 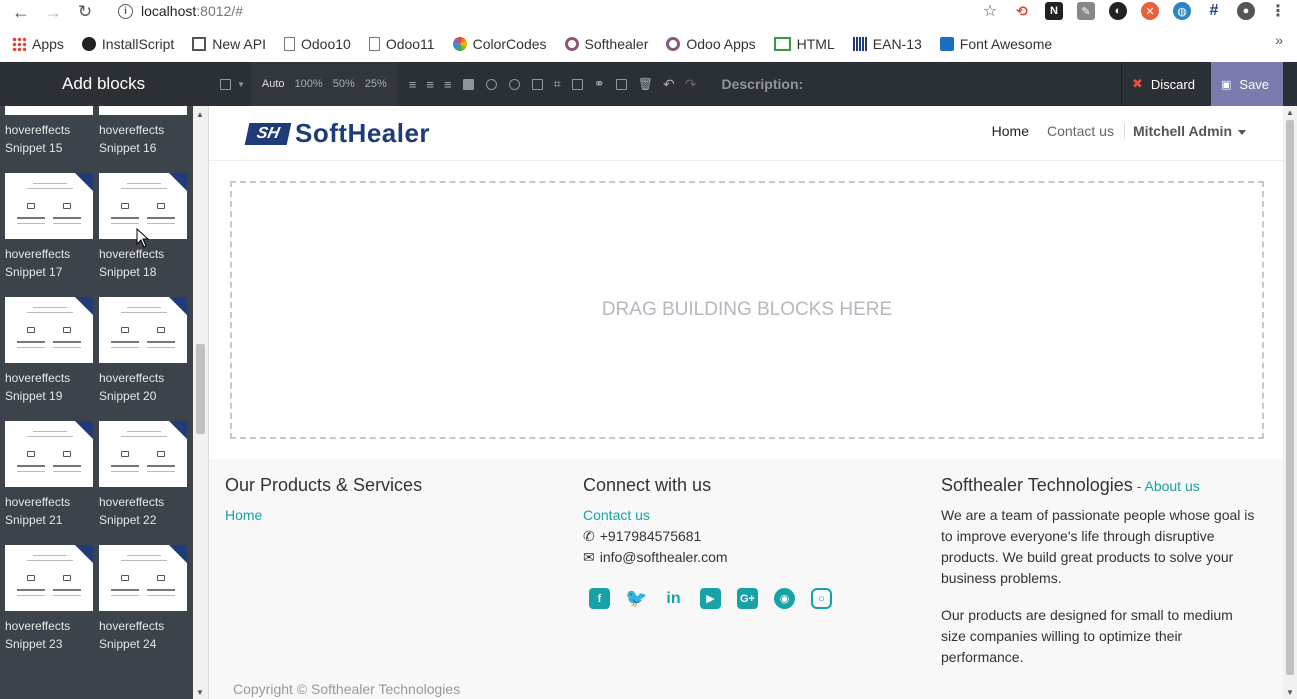 What do you see at coordinates (711, 44) in the screenshot?
I see `bookmark-odoo-apps: Odoo Apps` at bounding box center [711, 44].